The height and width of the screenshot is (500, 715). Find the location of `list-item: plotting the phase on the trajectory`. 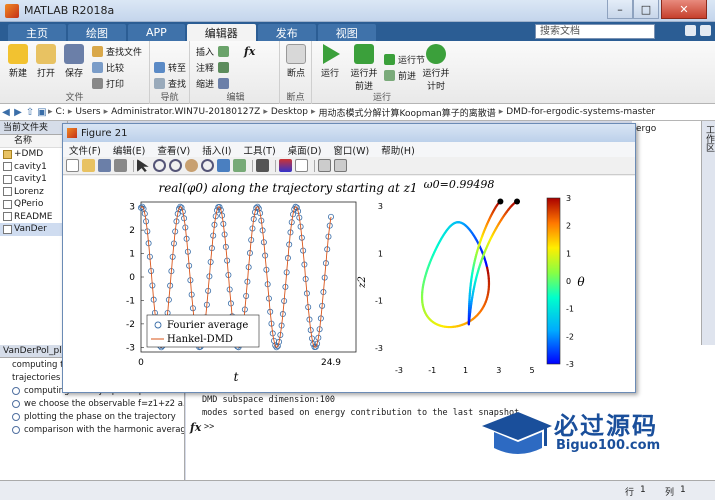

list-item: plotting the phase on the trajectory is located at coordinates (92, 416).